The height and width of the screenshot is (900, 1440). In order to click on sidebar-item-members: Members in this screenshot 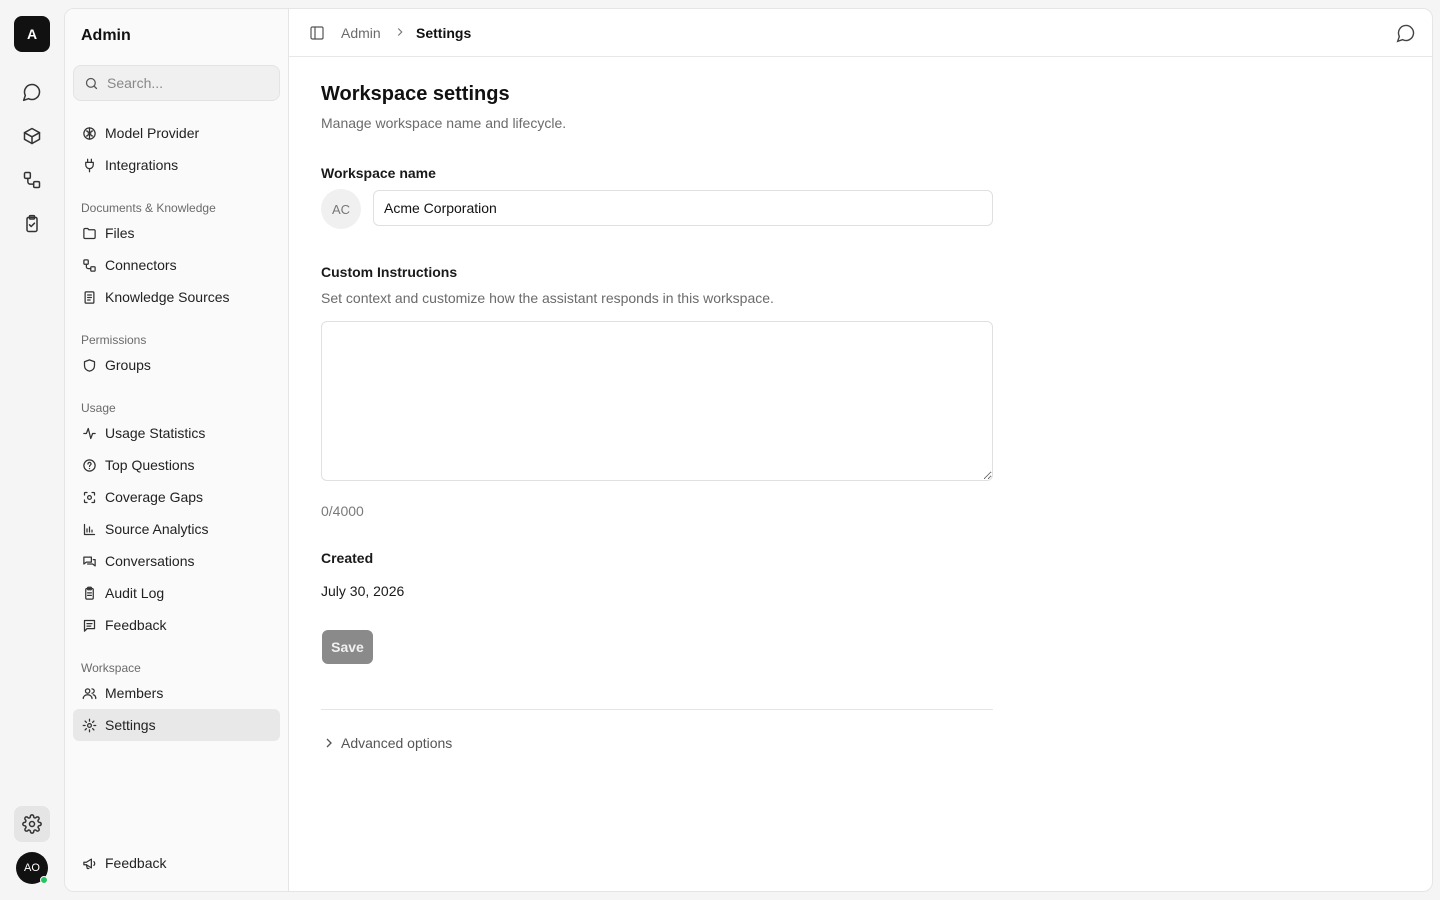, I will do `click(176, 693)`.